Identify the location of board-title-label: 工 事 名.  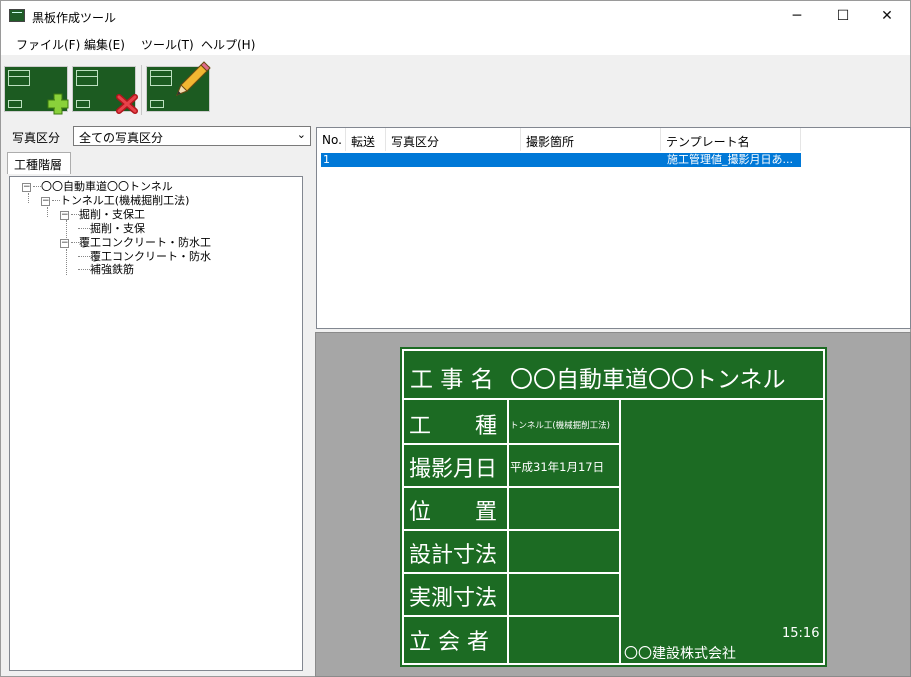
(452, 380).